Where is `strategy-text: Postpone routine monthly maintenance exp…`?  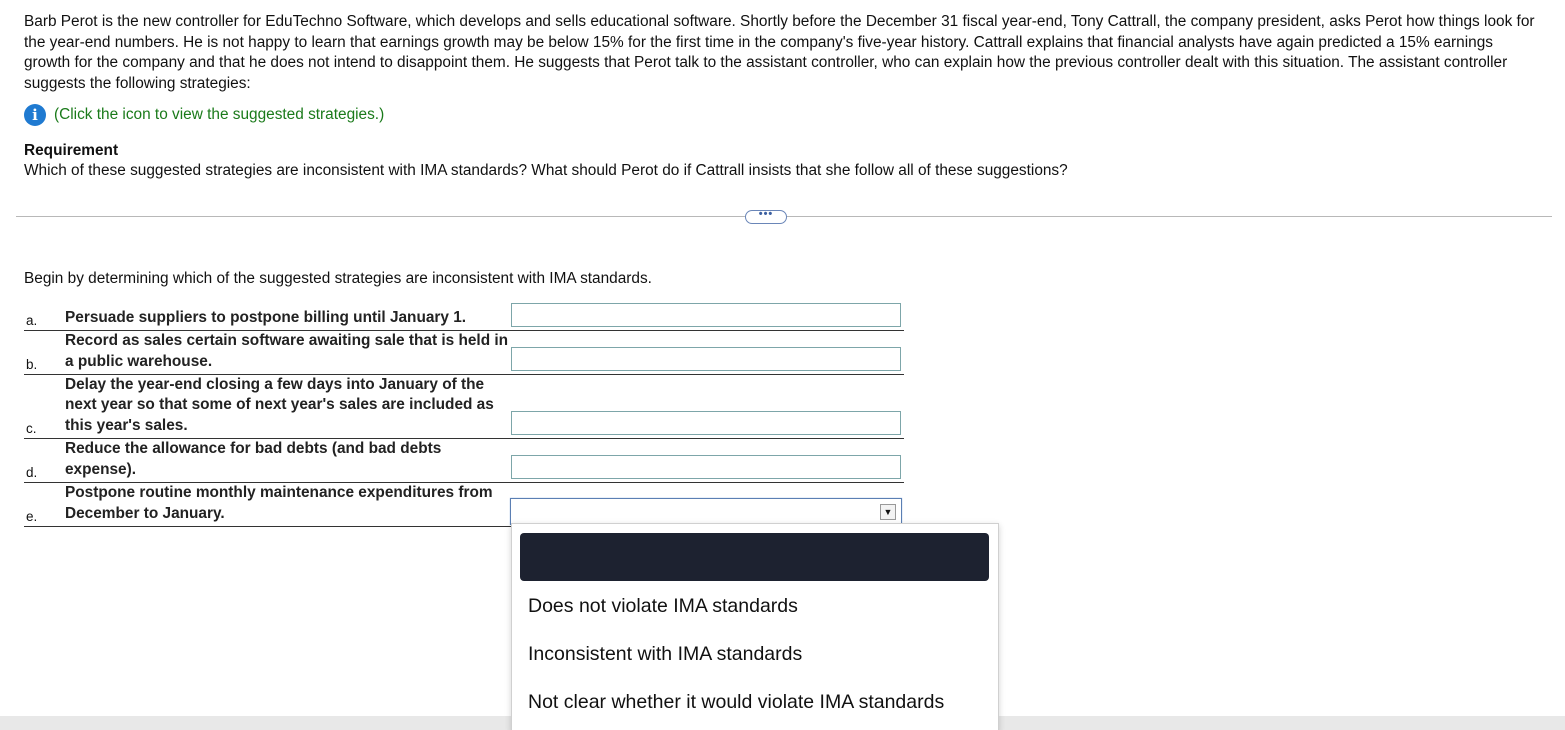 strategy-text: Postpone routine monthly maintenance exp… is located at coordinates (279, 503).